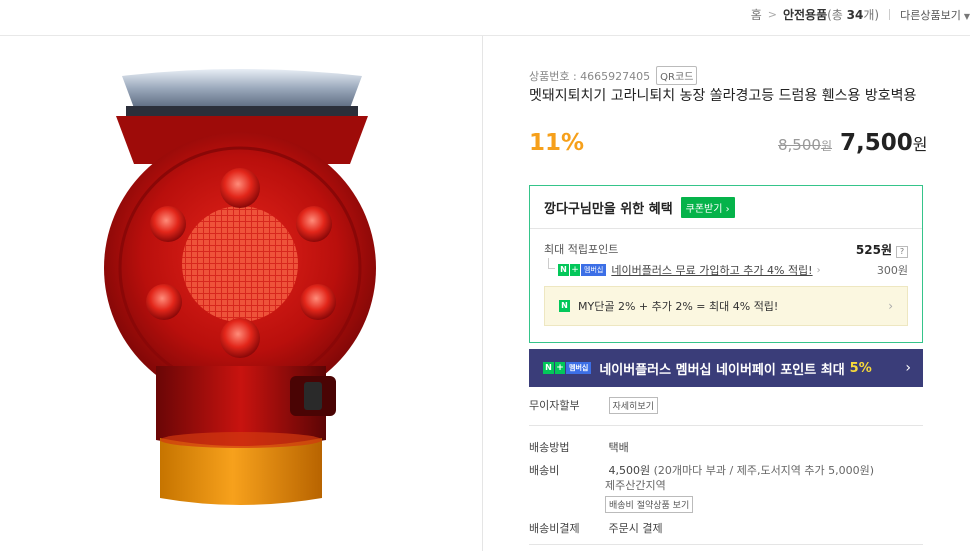 The width and height of the screenshot is (970, 555). What do you see at coordinates (860, 368) in the screenshot?
I see `naverpay-percent: 5%` at bounding box center [860, 368].